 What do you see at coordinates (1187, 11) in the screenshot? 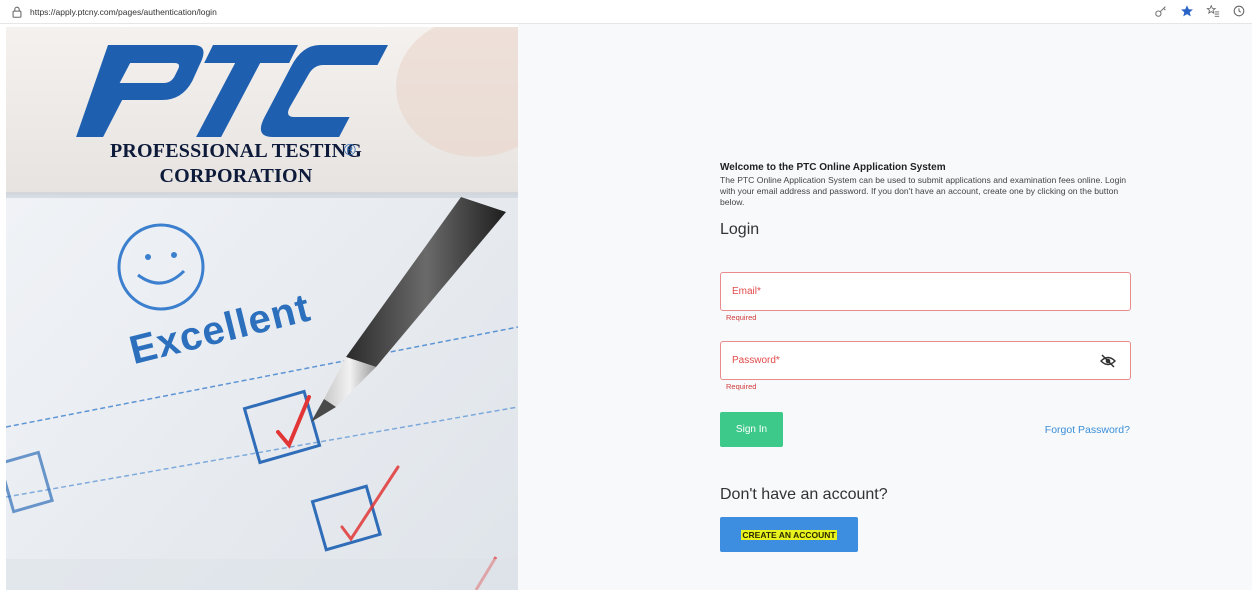
I see `star-icon` at bounding box center [1187, 11].